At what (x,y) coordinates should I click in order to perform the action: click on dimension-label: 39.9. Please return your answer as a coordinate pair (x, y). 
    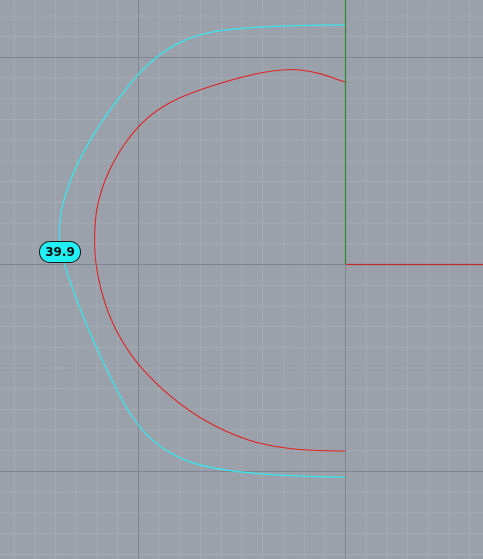
    Looking at the image, I should click on (60, 252).